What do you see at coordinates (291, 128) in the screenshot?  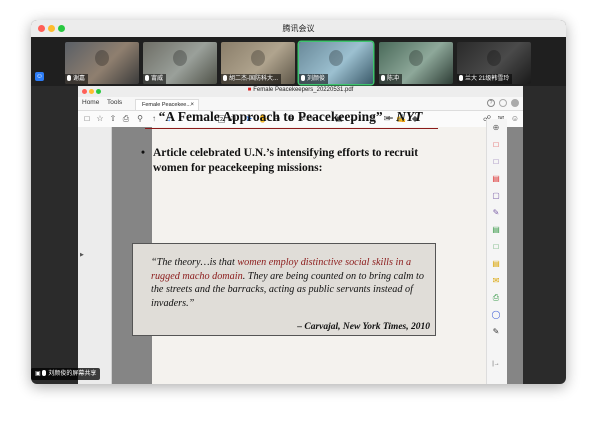 I see `title-underline` at bounding box center [291, 128].